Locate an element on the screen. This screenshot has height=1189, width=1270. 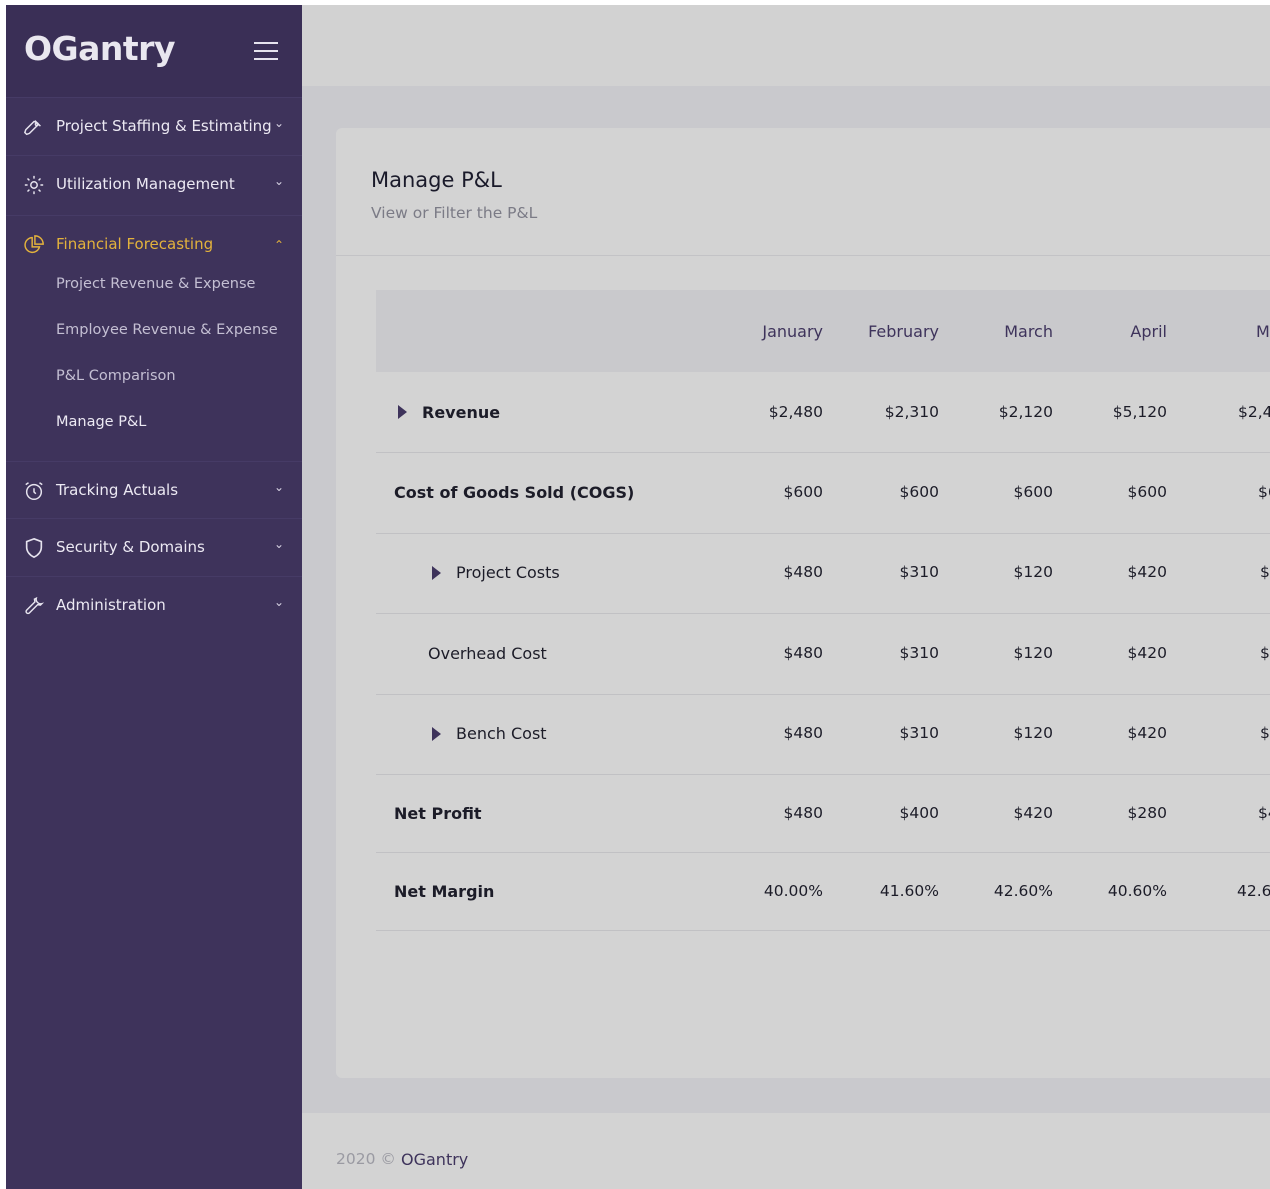
brand-bar: OGantry is located at coordinates (154, 51).